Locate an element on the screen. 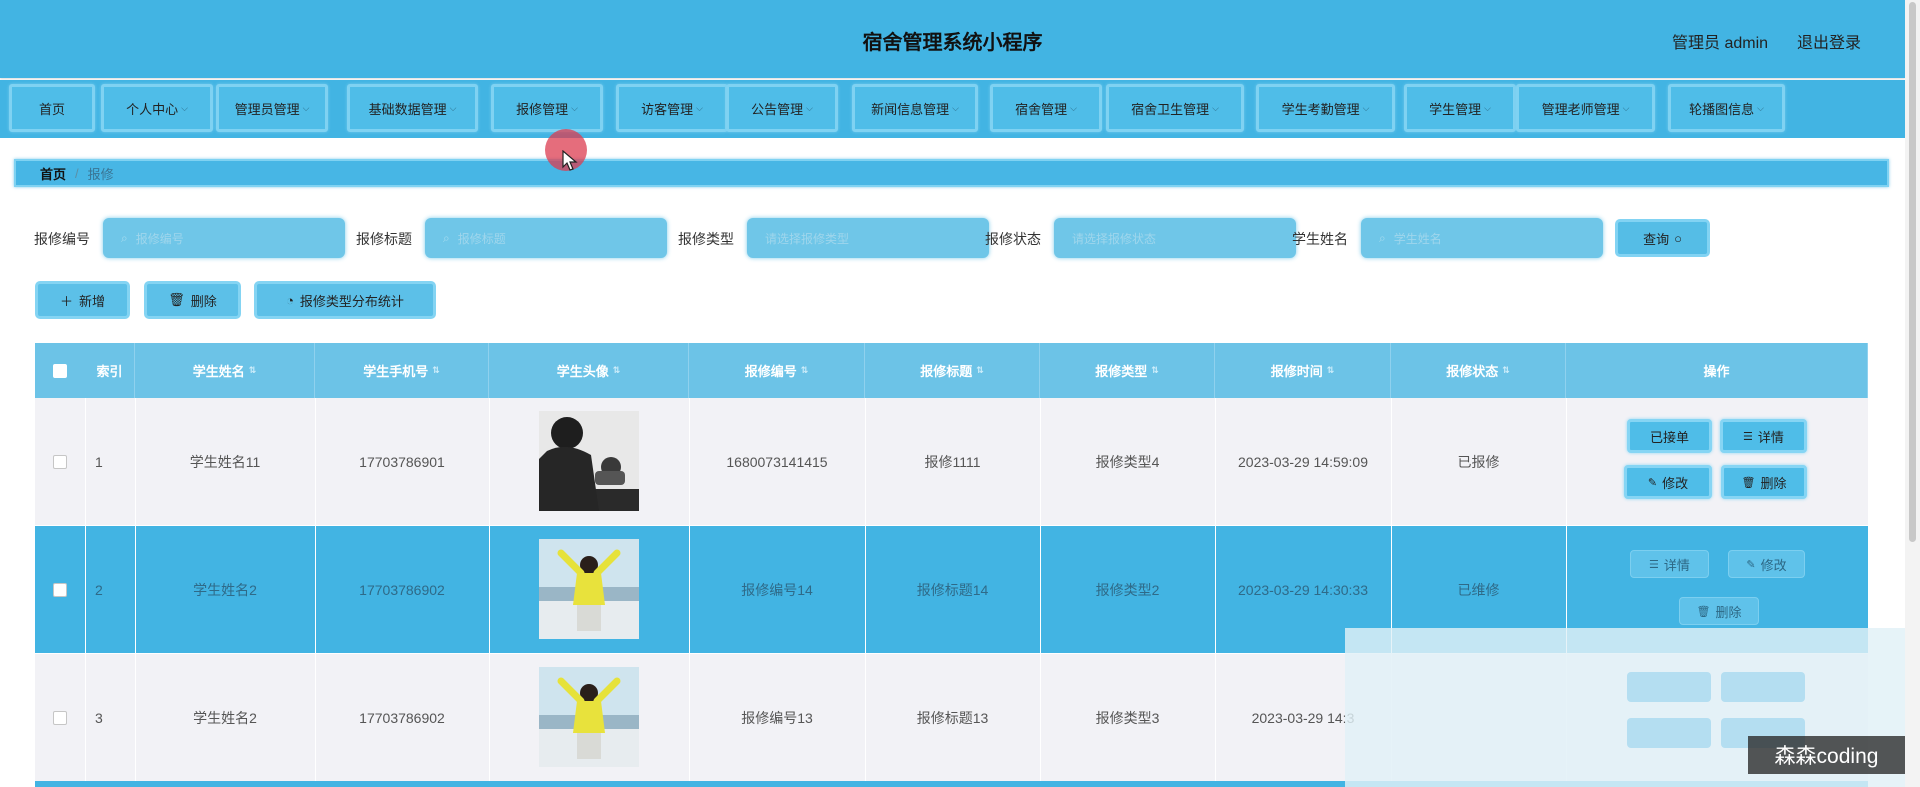 The height and width of the screenshot is (787, 1920). accept-order-button: 已接单 is located at coordinates (1669, 436).